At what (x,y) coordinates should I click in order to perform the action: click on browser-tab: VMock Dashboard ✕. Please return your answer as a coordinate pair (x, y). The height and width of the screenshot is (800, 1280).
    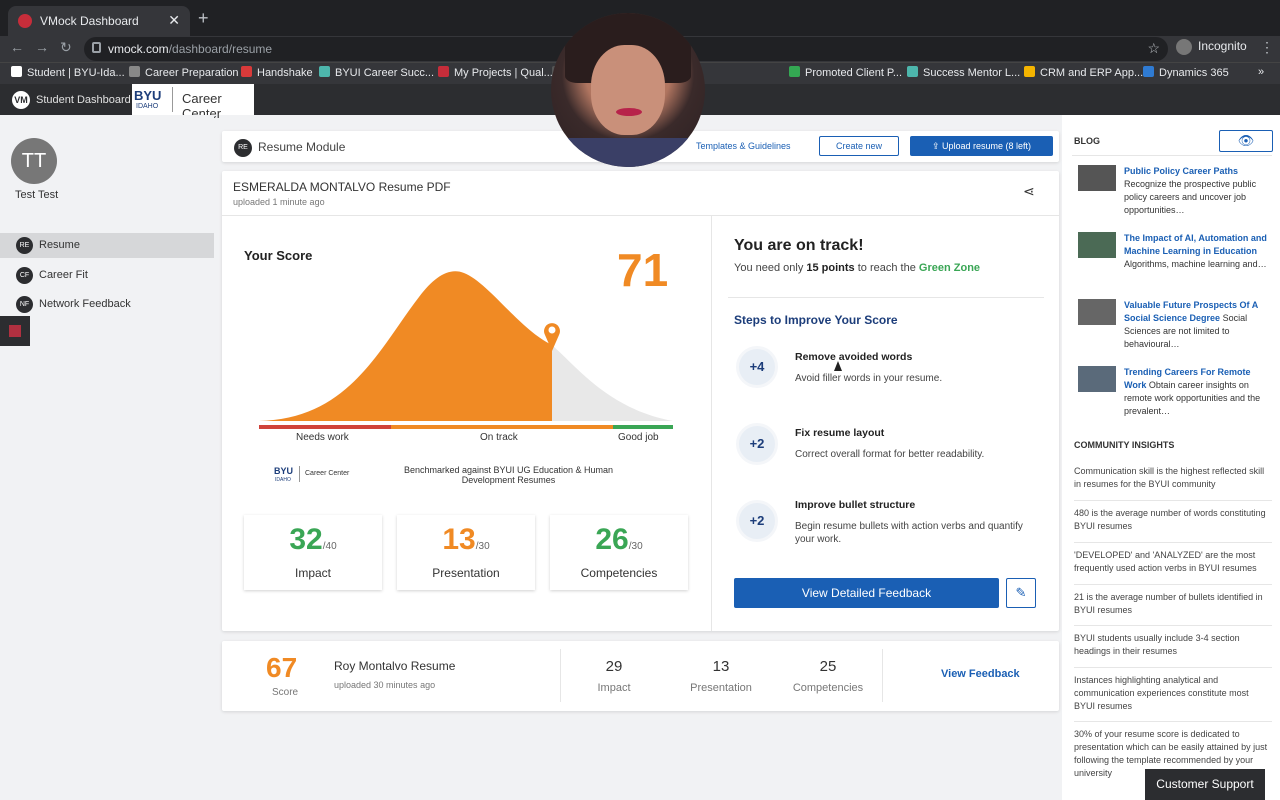
    Looking at the image, I should click on (99, 21).